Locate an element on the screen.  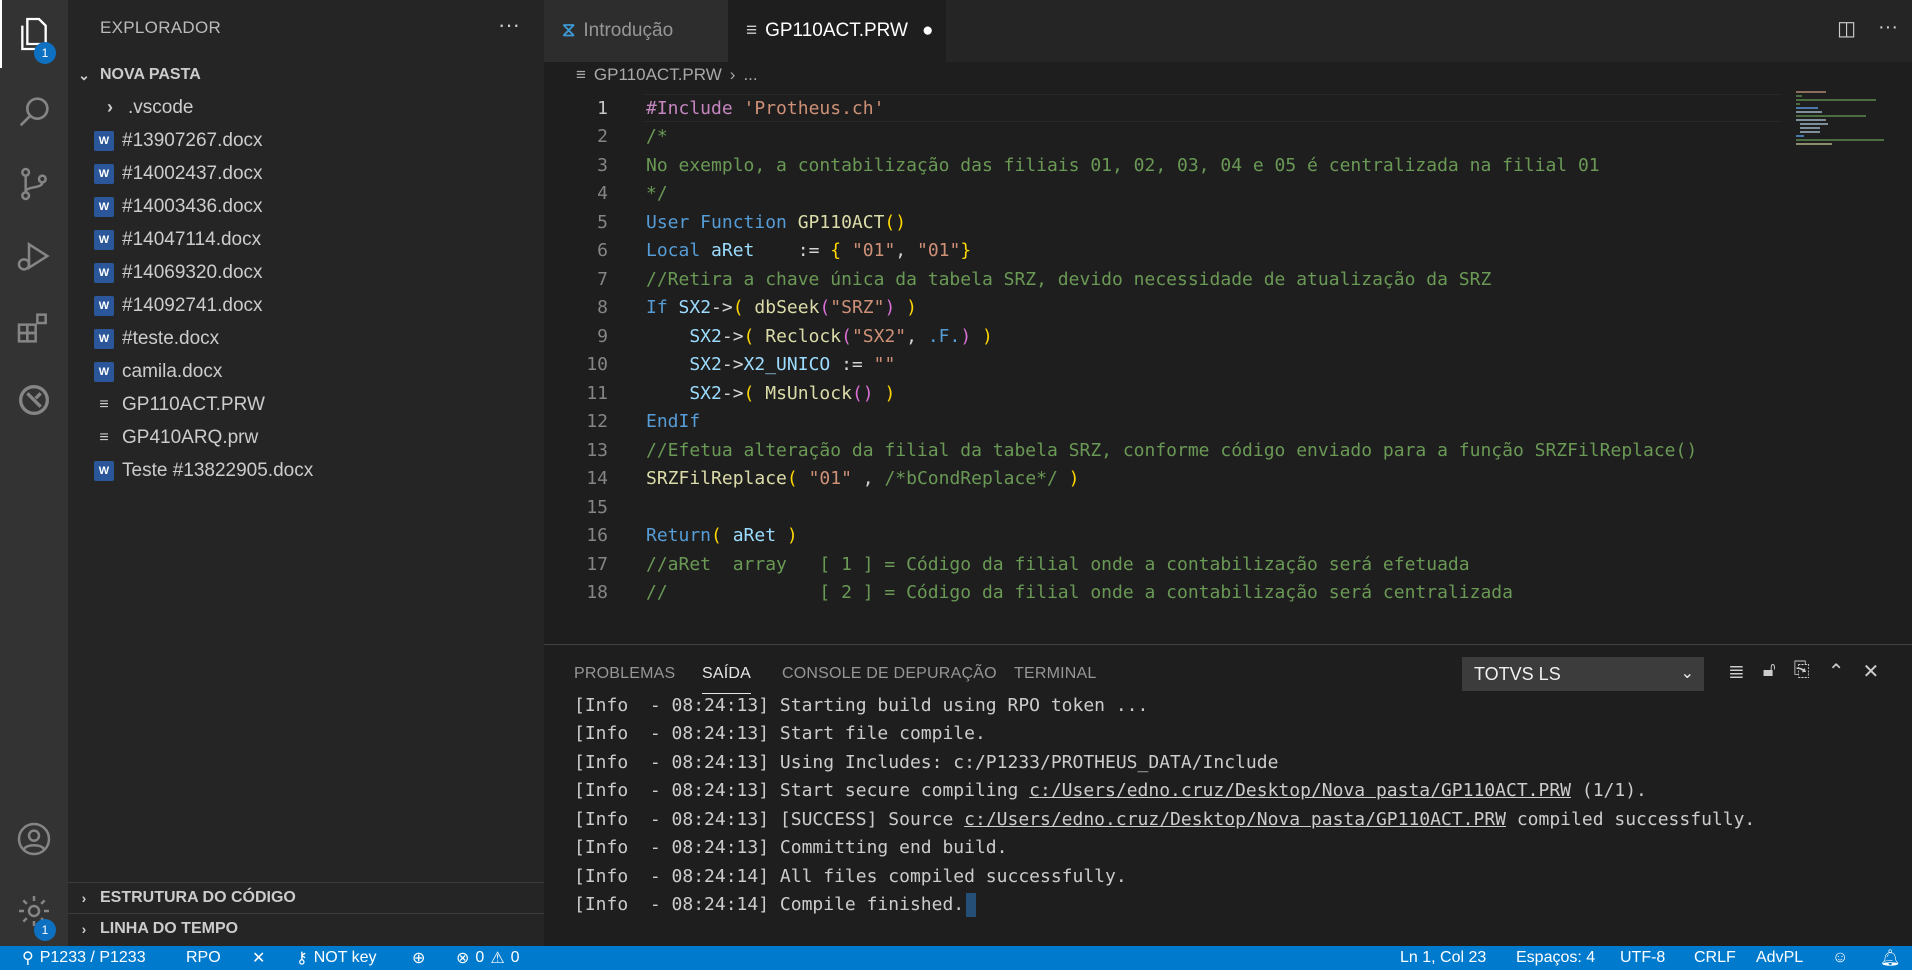
tree-item-file: W #14002437.docx is located at coordinates (306, 173).